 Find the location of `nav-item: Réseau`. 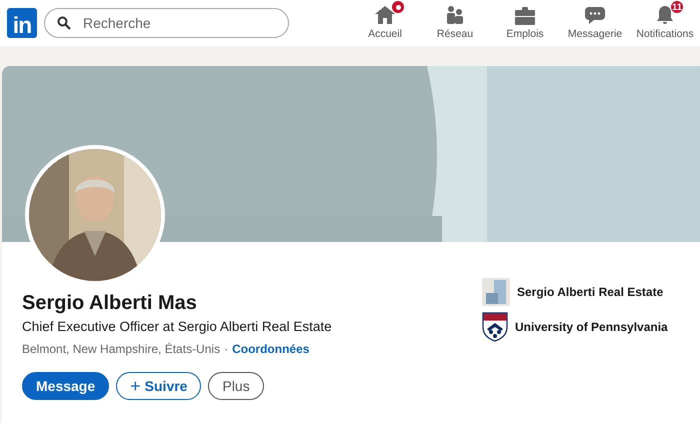

nav-item: Réseau is located at coordinates (455, 23).